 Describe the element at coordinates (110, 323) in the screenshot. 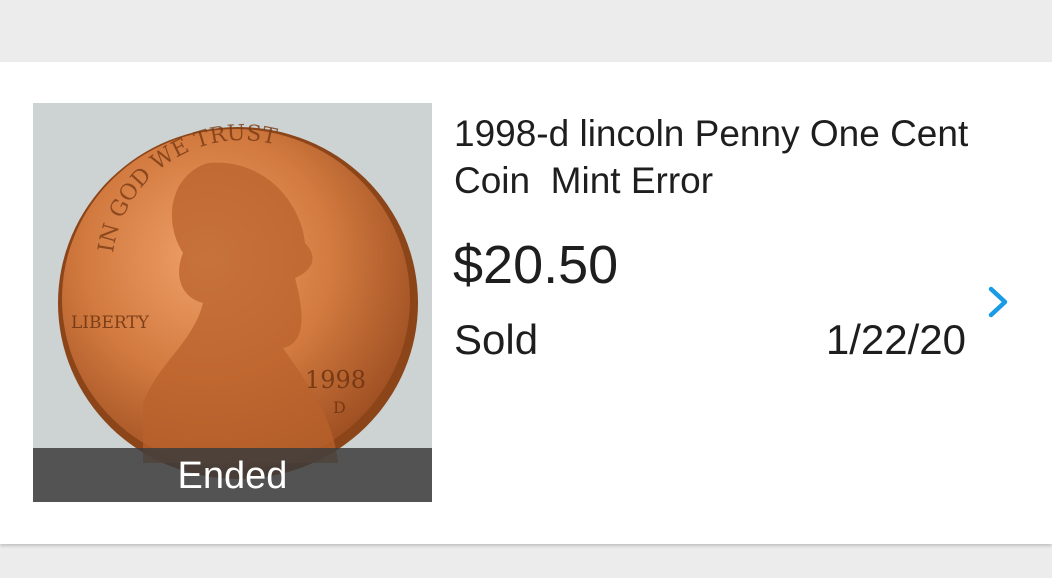

I see `coin-liberty-text: LIBERTY` at that location.